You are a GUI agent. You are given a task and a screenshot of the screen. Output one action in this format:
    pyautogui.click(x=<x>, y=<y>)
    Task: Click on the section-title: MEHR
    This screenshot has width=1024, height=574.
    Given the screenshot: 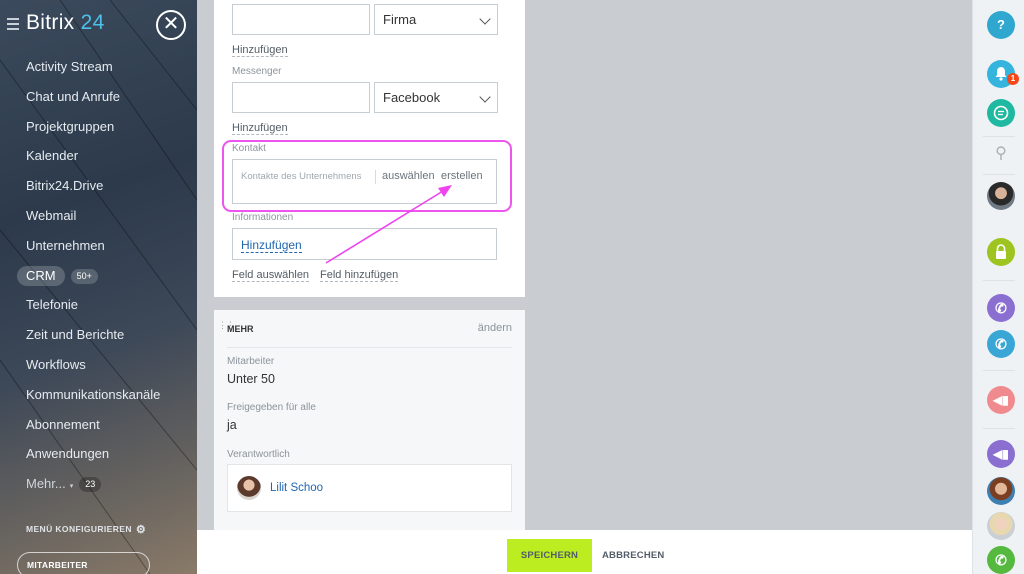 What is the action you would take?
    pyautogui.click(x=240, y=329)
    